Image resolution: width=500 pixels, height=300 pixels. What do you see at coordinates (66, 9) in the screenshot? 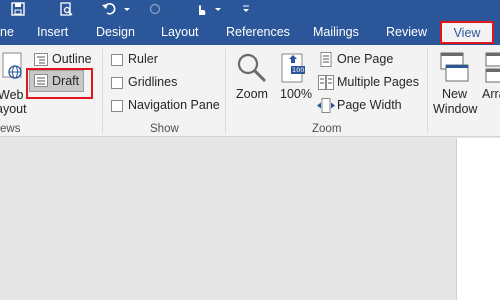
I see `print-preview-icon` at bounding box center [66, 9].